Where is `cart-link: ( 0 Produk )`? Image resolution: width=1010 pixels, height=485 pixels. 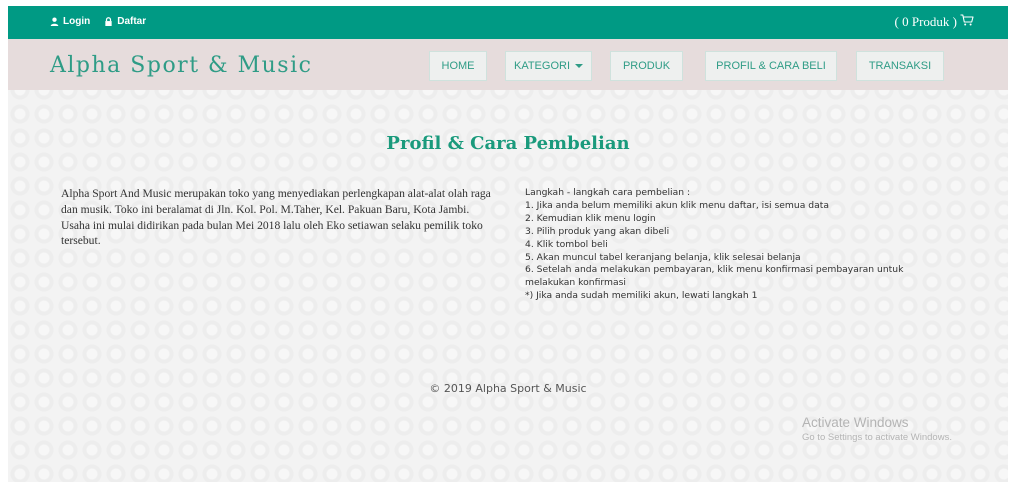 cart-link: ( 0 Produk ) is located at coordinates (934, 22).